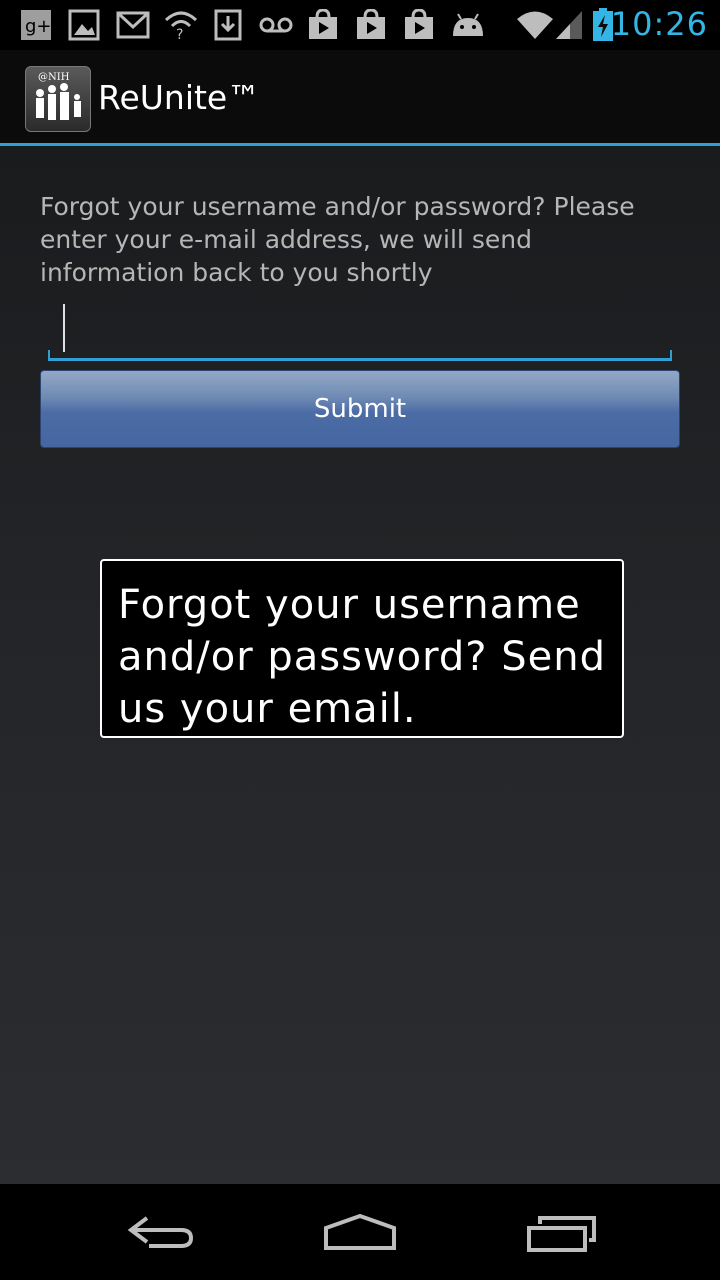 Image resolution: width=720 pixels, height=1280 pixels. What do you see at coordinates (562, 1232) in the screenshot?
I see `recent-apps-icon` at bounding box center [562, 1232].